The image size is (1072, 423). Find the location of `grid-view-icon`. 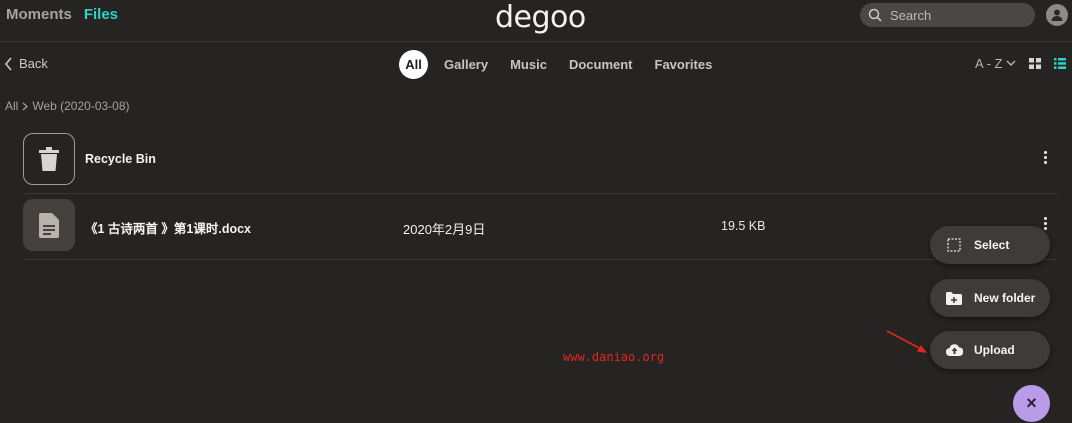

grid-view-icon is located at coordinates (1035, 63).